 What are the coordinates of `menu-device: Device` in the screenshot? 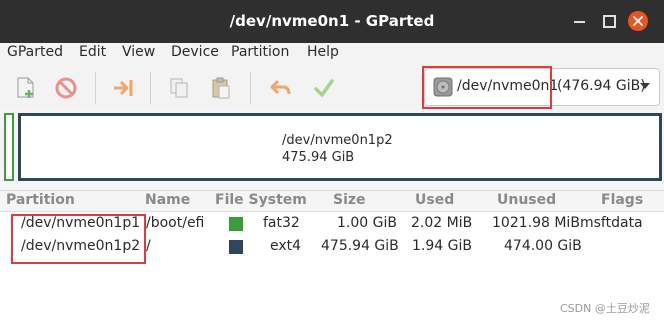 It's located at (195, 52).